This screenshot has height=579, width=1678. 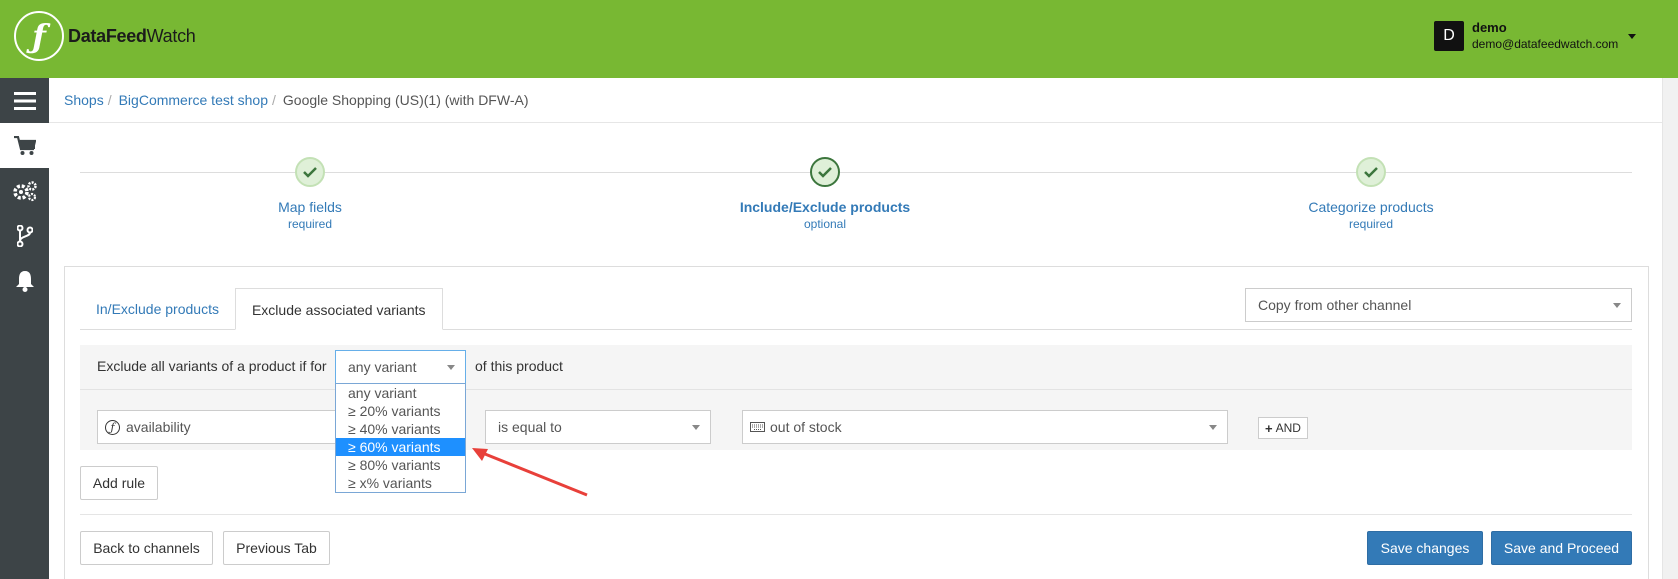 What do you see at coordinates (119, 483) in the screenshot?
I see `add-rule-button: Add rule` at bounding box center [119, 483].